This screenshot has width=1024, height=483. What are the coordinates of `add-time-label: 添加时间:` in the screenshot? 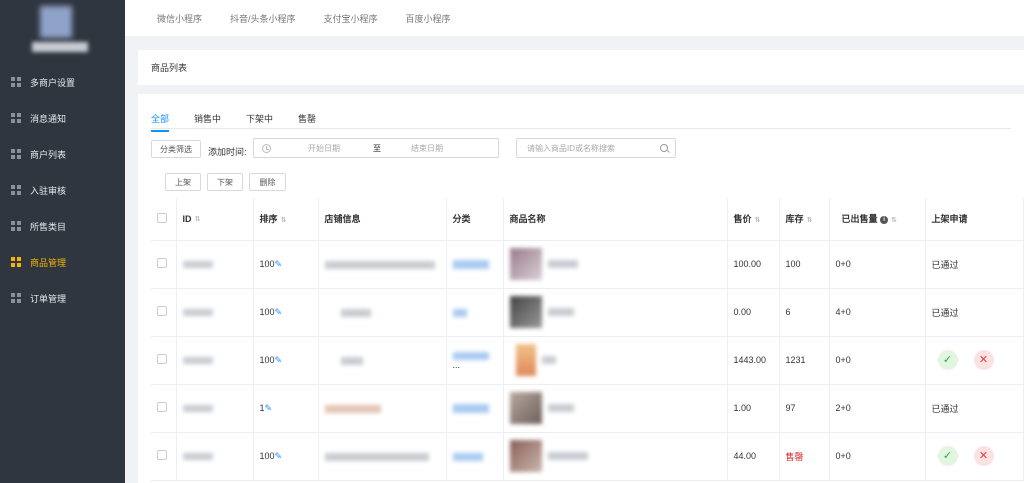 It's located at (227, 152).